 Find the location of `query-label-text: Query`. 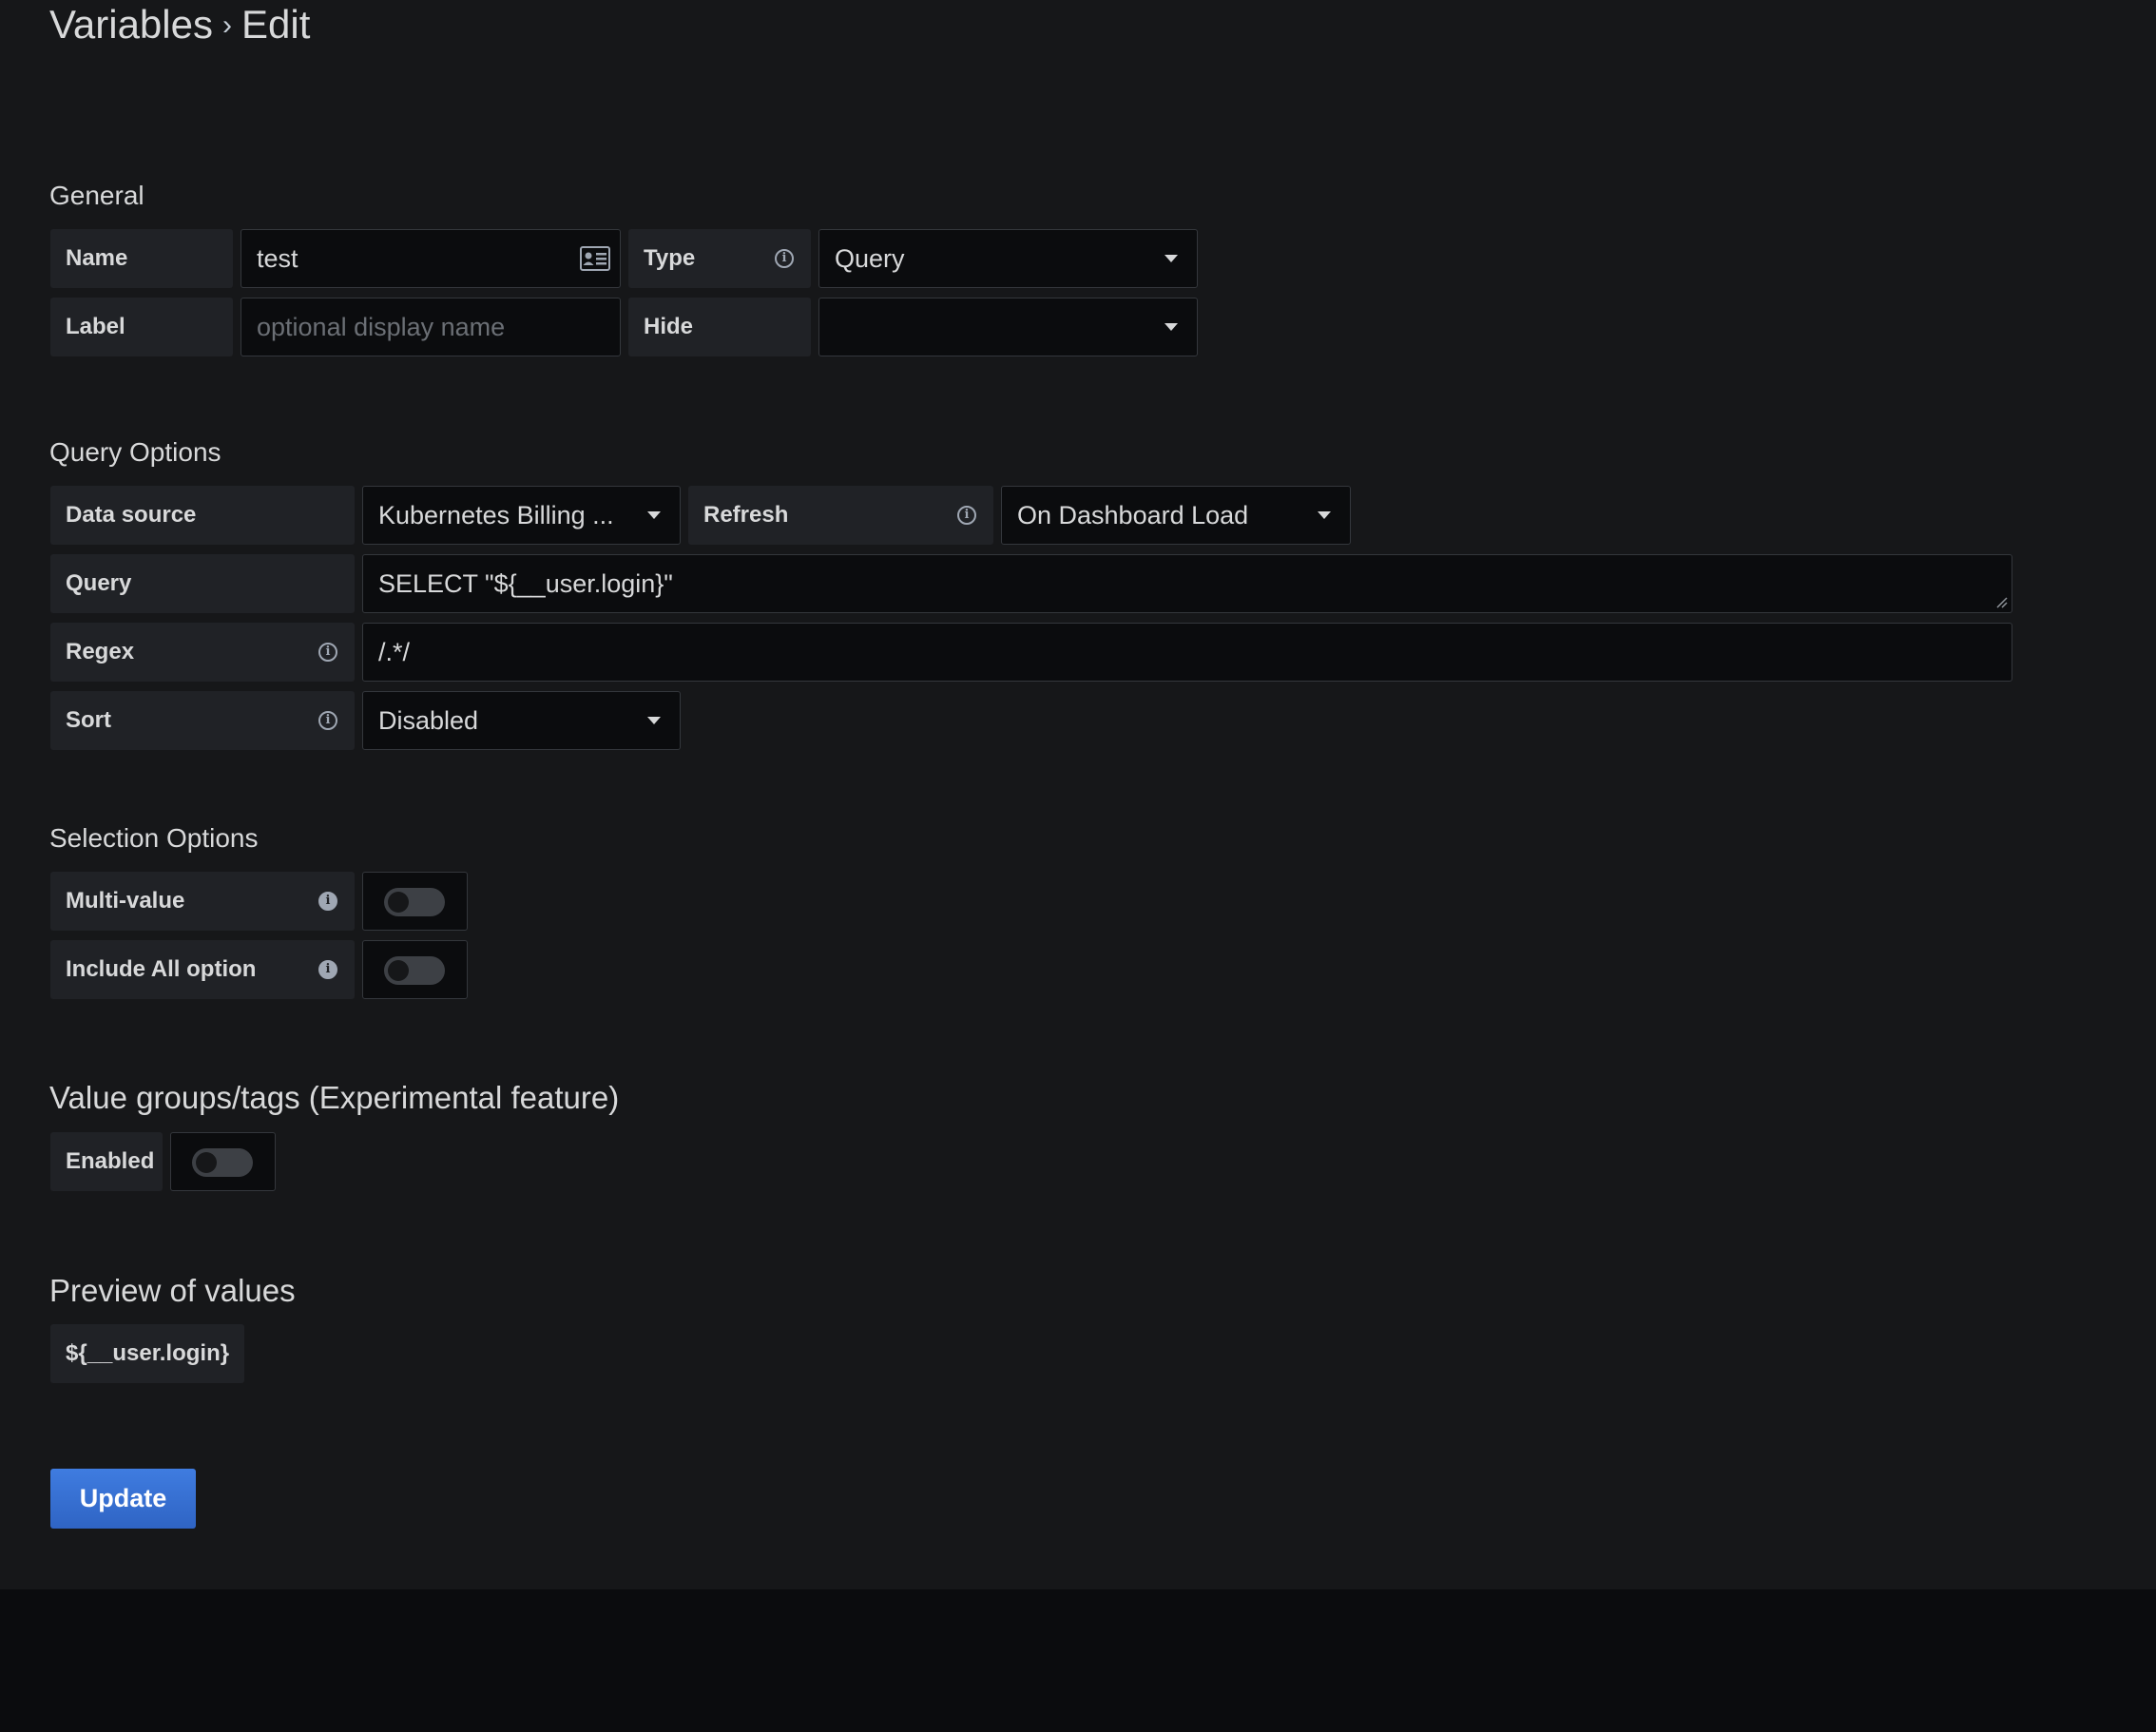

query-label-text: Query is located at coordinates (99, 583).